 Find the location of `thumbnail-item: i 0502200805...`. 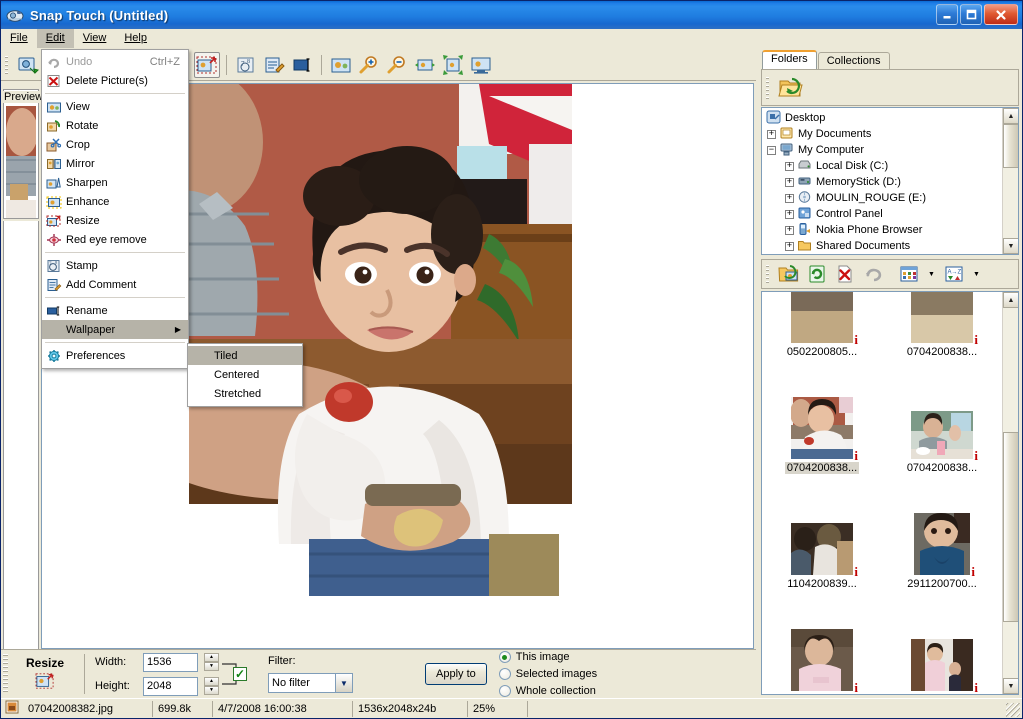

thumbnail-item: i 0502200805... is located at coordinates (822, 325).